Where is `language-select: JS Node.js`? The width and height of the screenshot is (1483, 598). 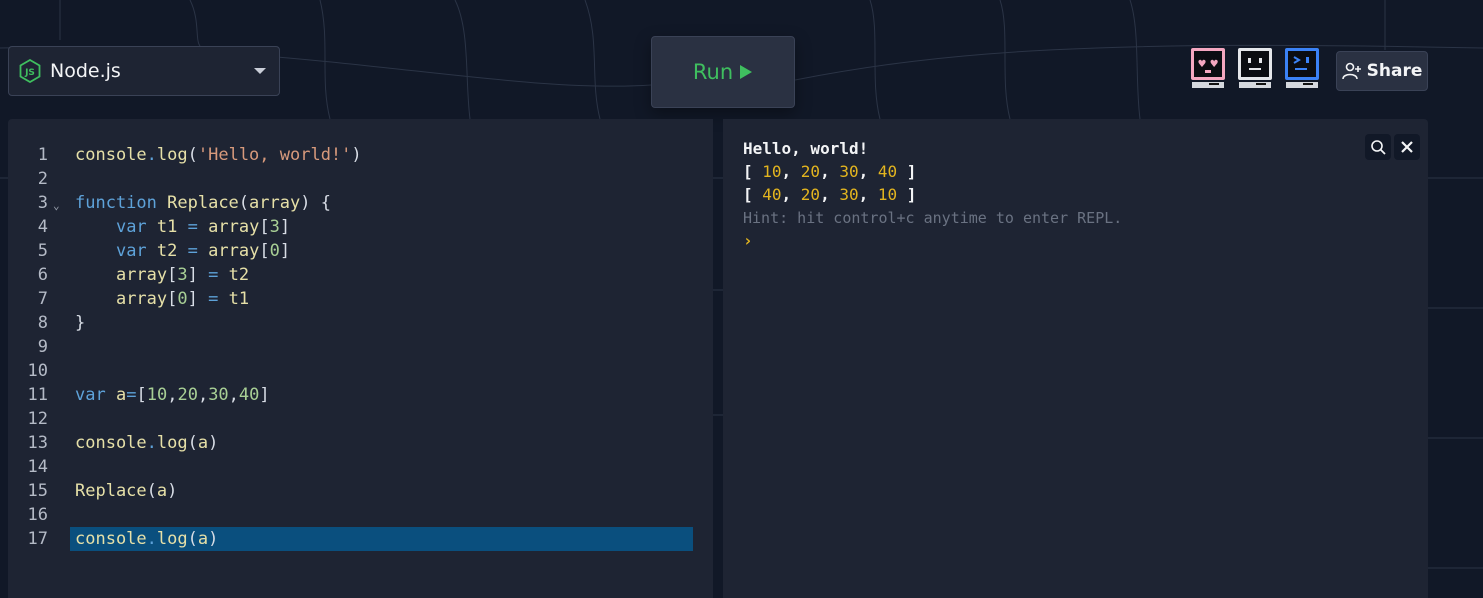 language-select: JS Node.js is located at coordinates (144, 71).